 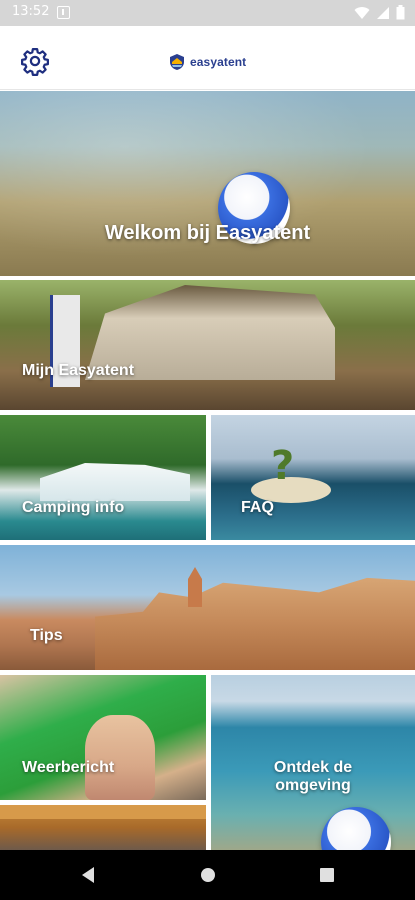 I want to click on home-icon, so click(x=208, y=875).